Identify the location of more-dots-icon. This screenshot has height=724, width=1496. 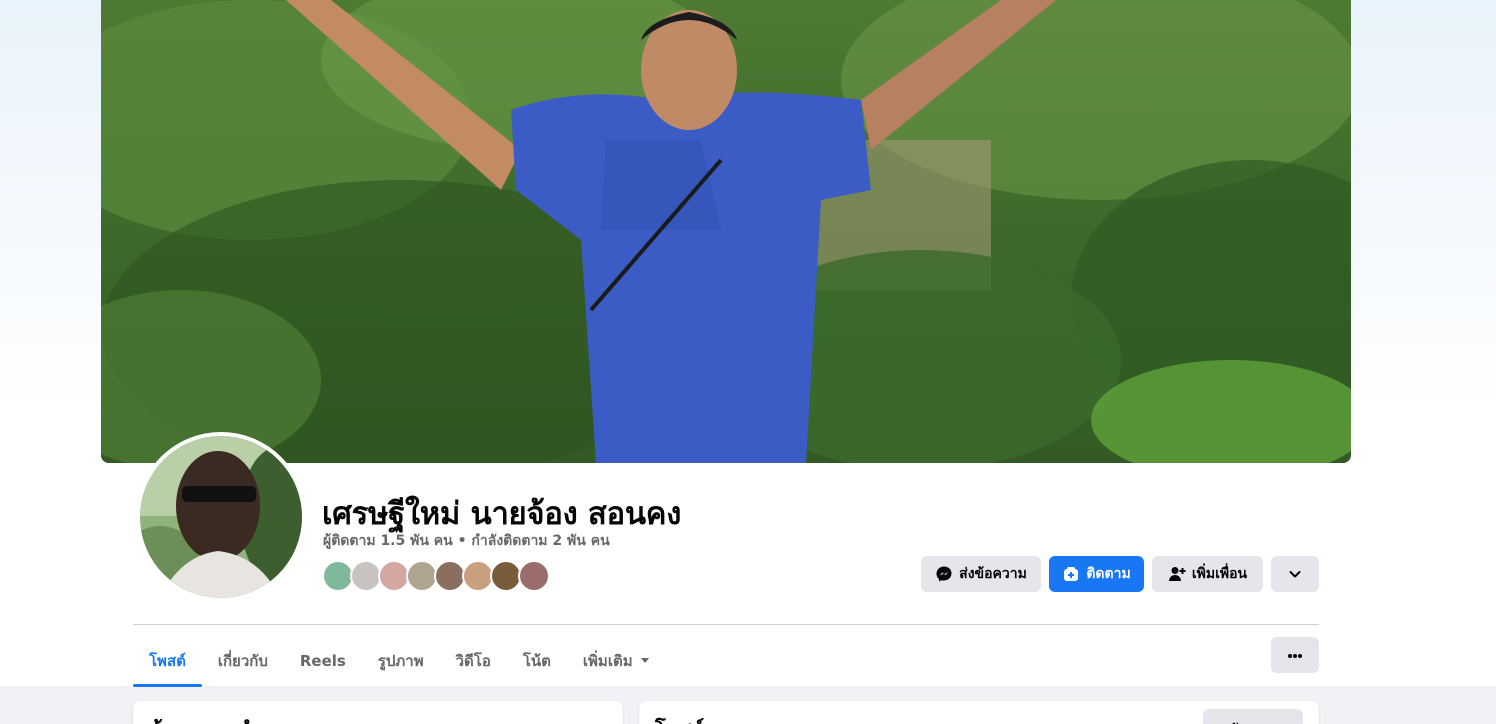
(1295, 655).